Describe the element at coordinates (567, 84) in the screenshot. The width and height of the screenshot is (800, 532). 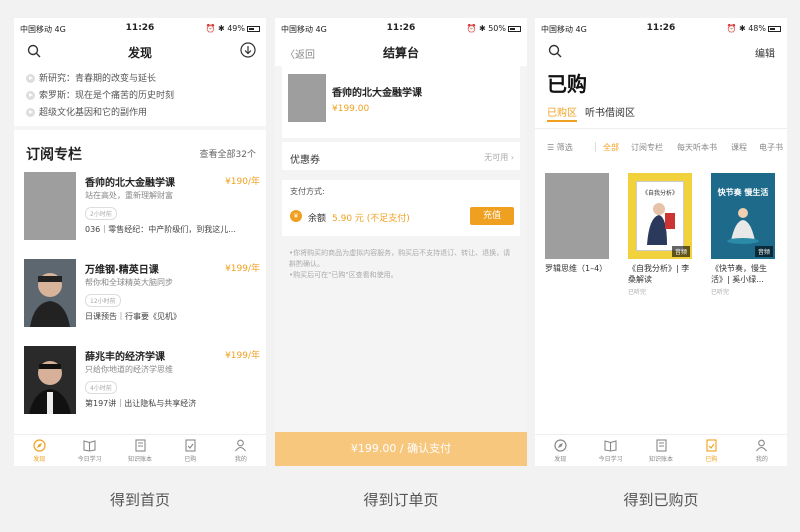
I see `page-title: 已购` at that location.